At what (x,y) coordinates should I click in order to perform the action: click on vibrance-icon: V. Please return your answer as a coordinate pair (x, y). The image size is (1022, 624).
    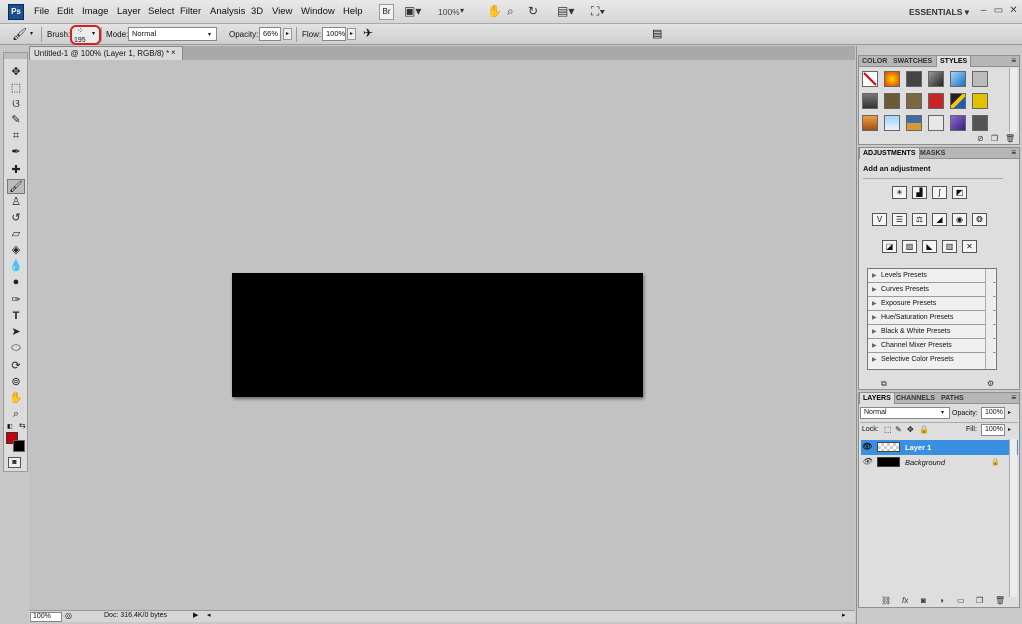
    Looking at the image, I should click on (879, 219).